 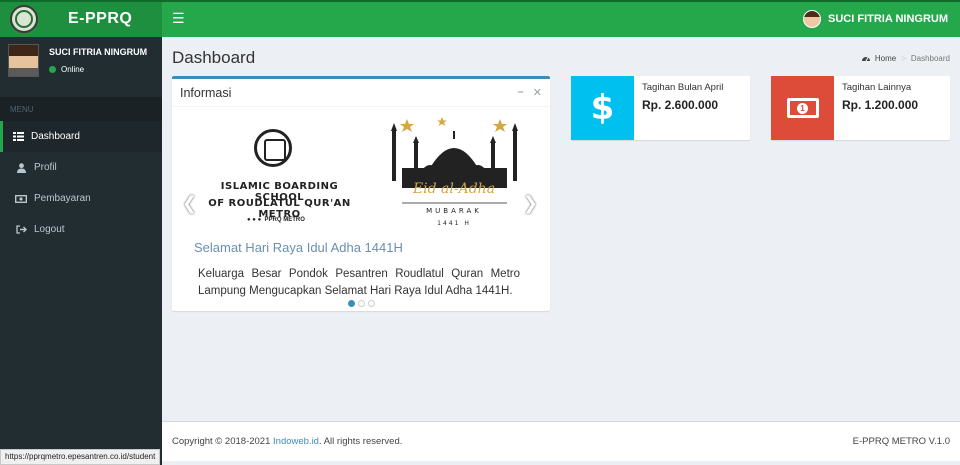 I want to click on top-strip, so click(x=480, y=1).